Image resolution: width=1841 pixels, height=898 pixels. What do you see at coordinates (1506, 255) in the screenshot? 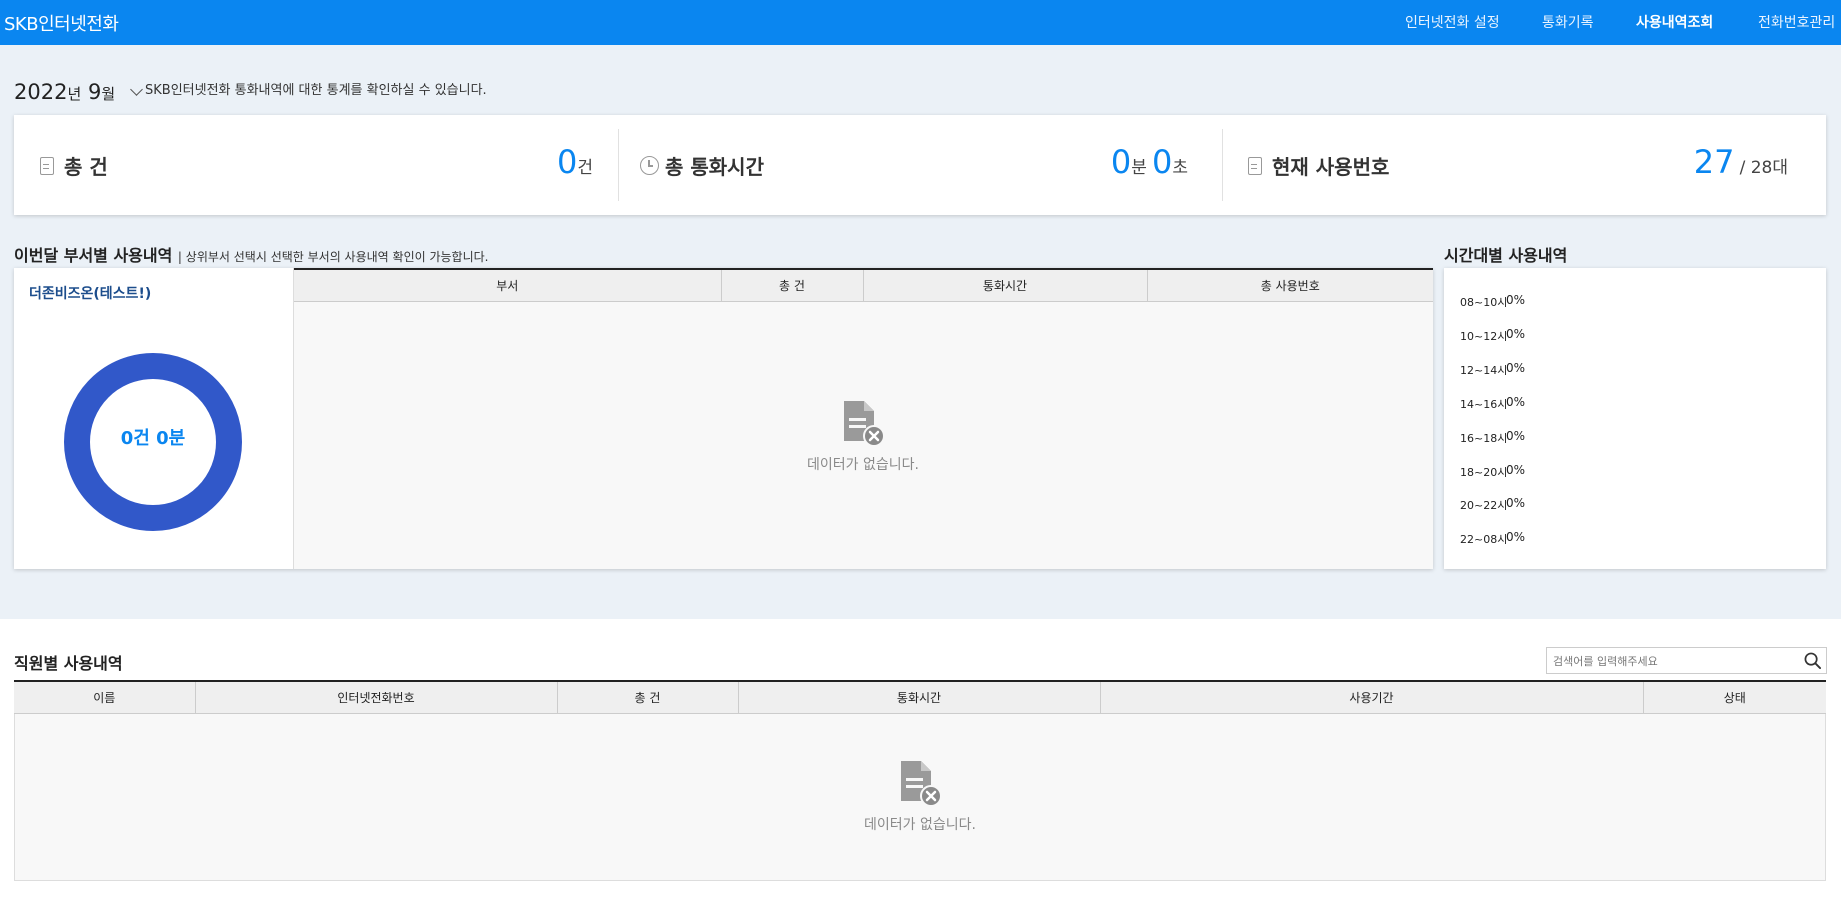
I see `time-section-title: 시간대별 사용내역` at bounding box center [1506, 255].